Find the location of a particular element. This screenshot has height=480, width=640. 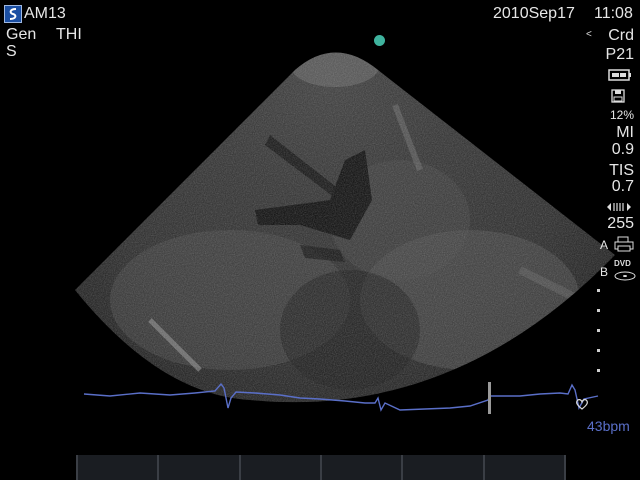

softkey-bar is located at coordinates (321, 467).